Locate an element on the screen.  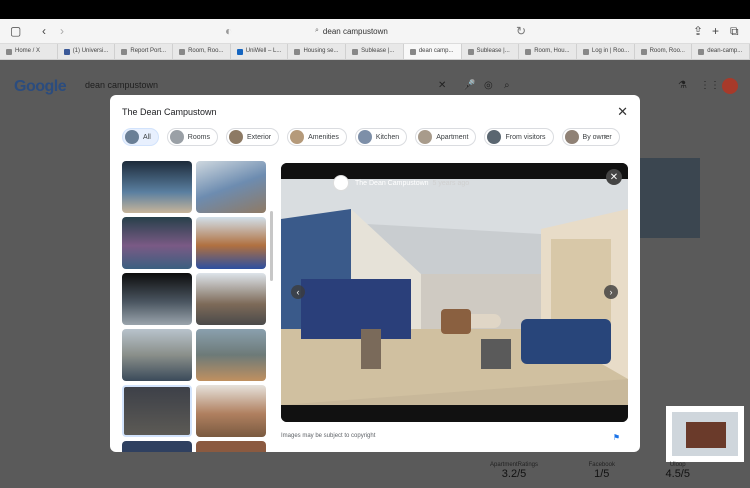
chip-label: Kitchen is located at coordinates (387, 137).